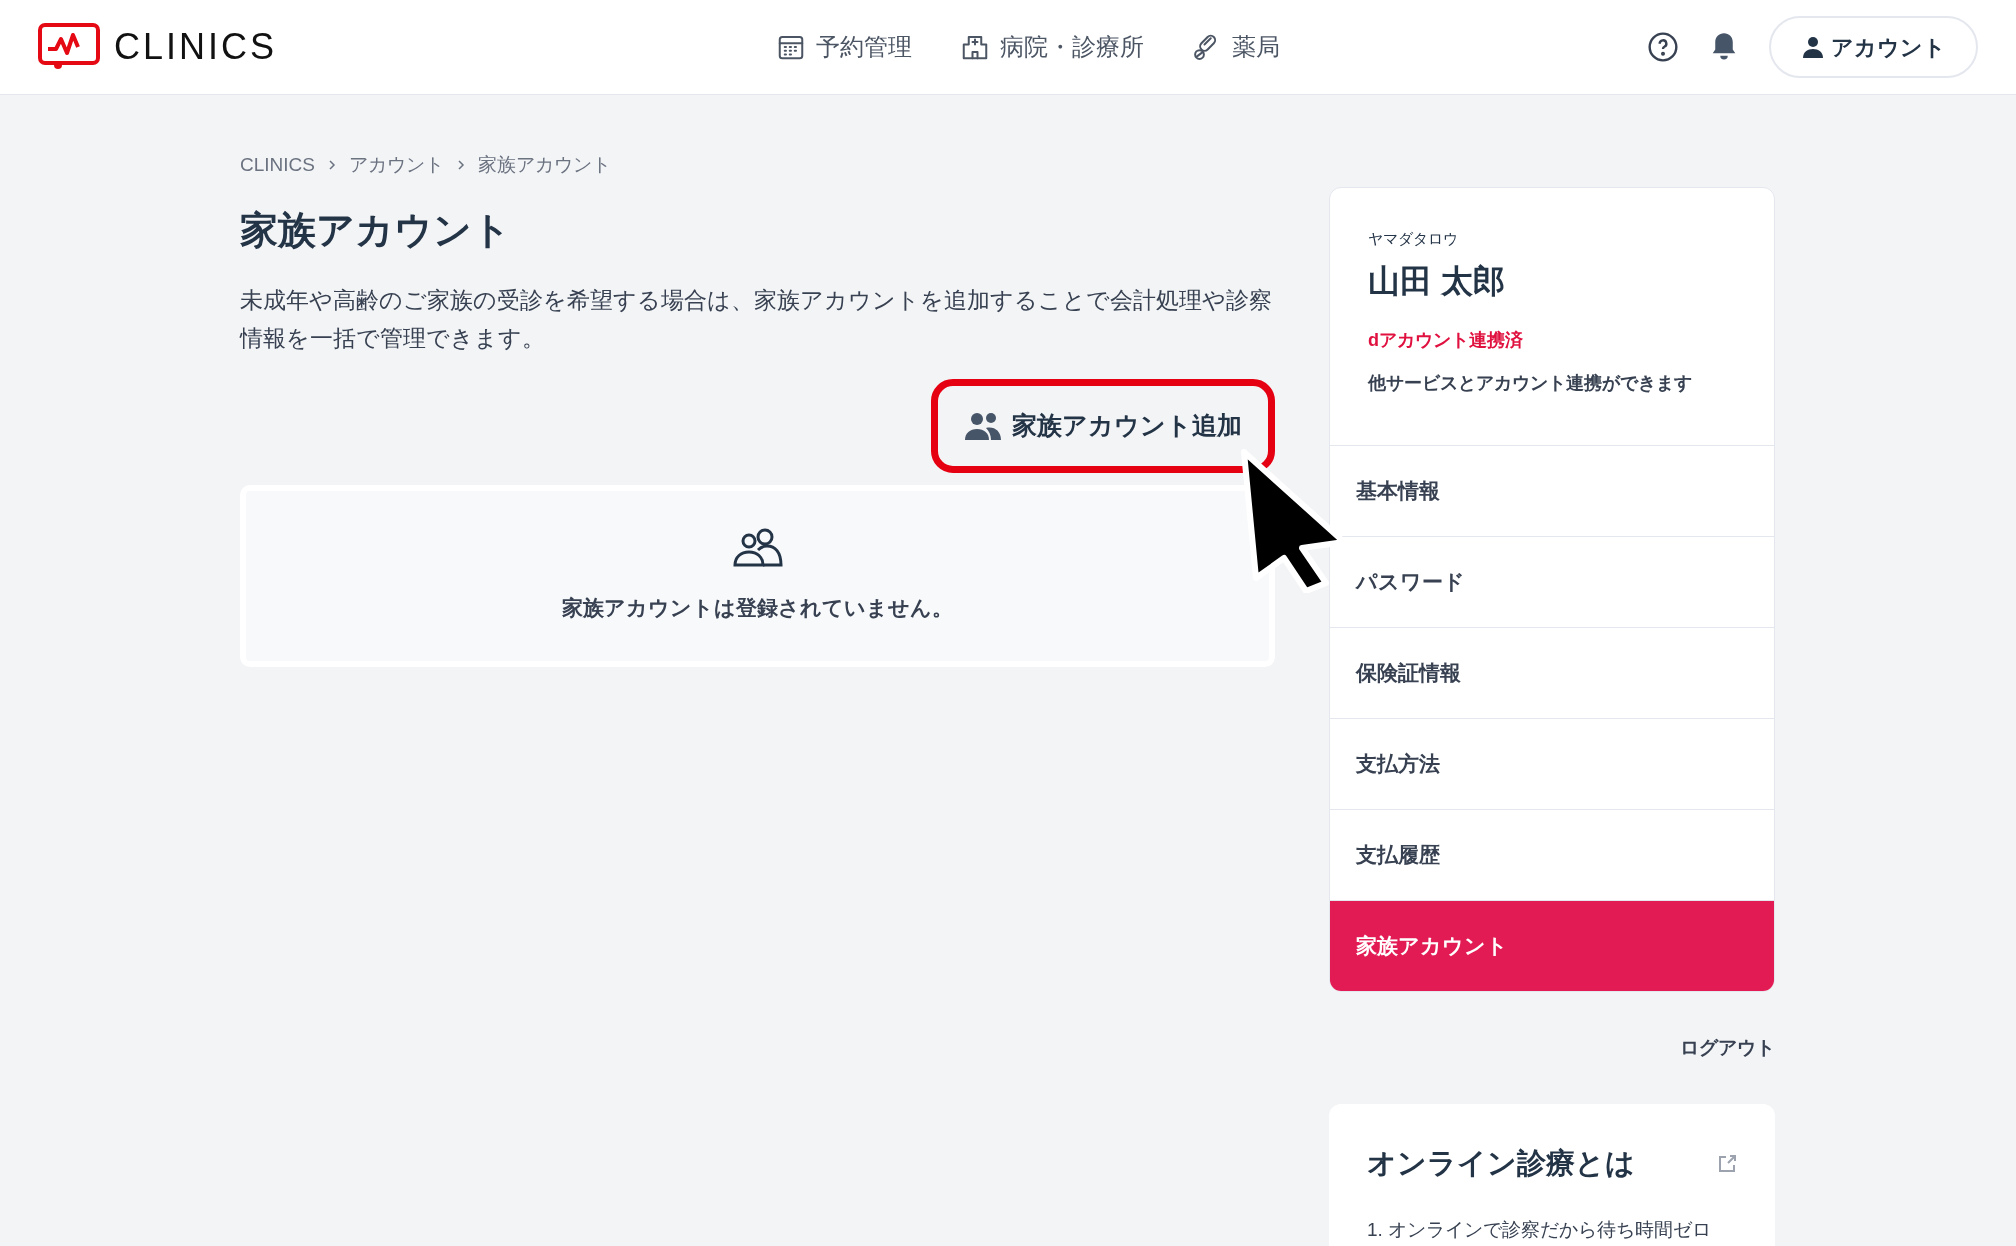 The height and width of the screenshot is (1246, 2016). Describe the element at coordinates (1552, 945) in the screenshot. I see `menu-item: 家族アカウント` at that location.